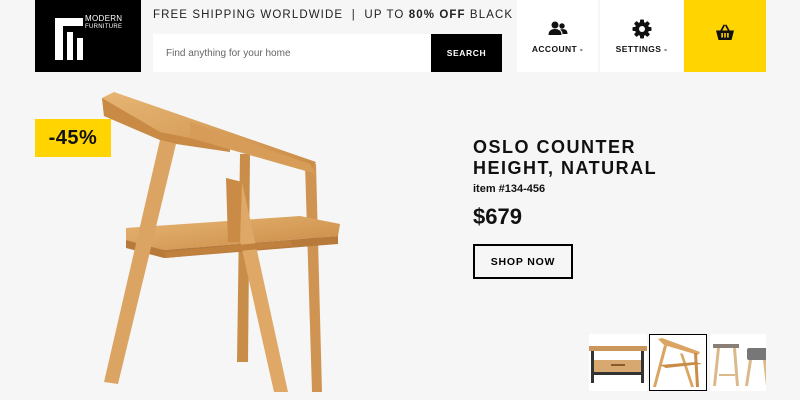 This screenshot has height=400, width=800. What do you see at coordinates (104, 27) in the screenshot?
I see `logo-line2: FURNITURE` at bounding box center [104, 27].